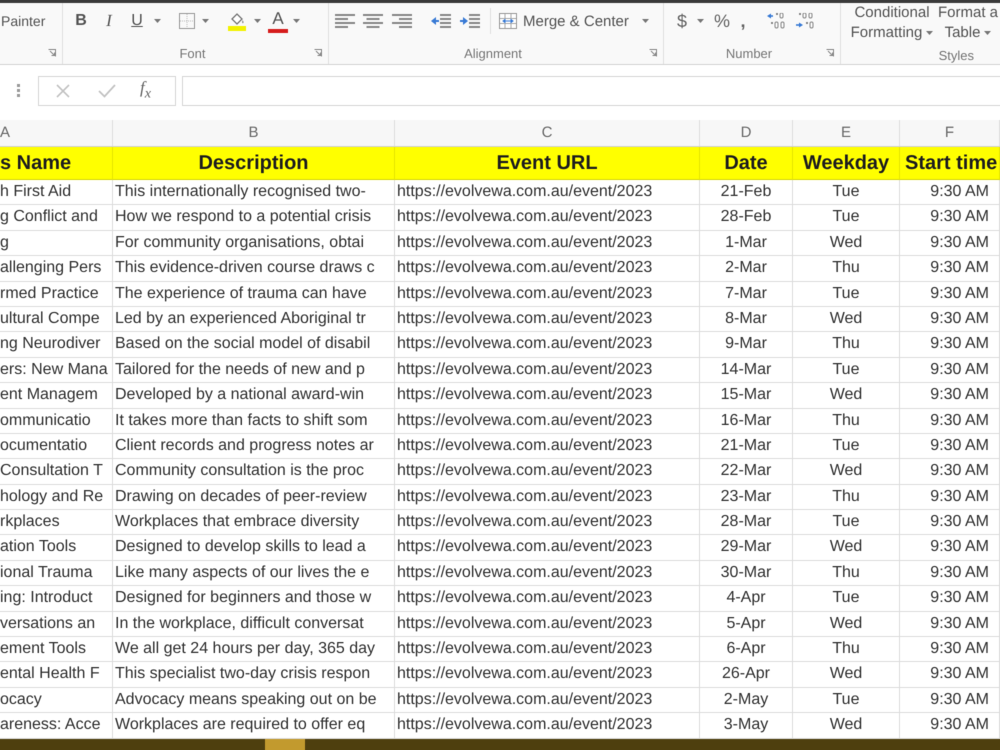  What do you see at coordinates (805, 21) in the screenshot?
I see `decrease-decimal-icon` at bounding box center [805, 21].